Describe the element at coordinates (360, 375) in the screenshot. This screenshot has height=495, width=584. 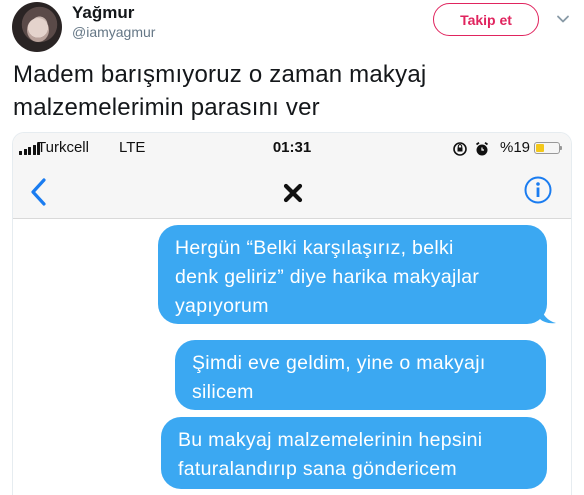
I see `message-bubble: Şimdi eve geldim, yine o makyajı silicem` at that location.